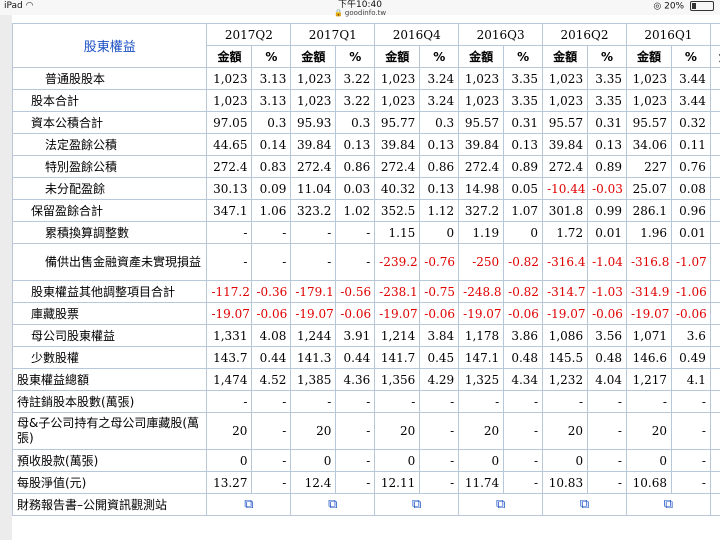 Image resolution: width=720 pixels, height=540 pixels. I want to click on cell-value: -239.2, so click(397, 262).